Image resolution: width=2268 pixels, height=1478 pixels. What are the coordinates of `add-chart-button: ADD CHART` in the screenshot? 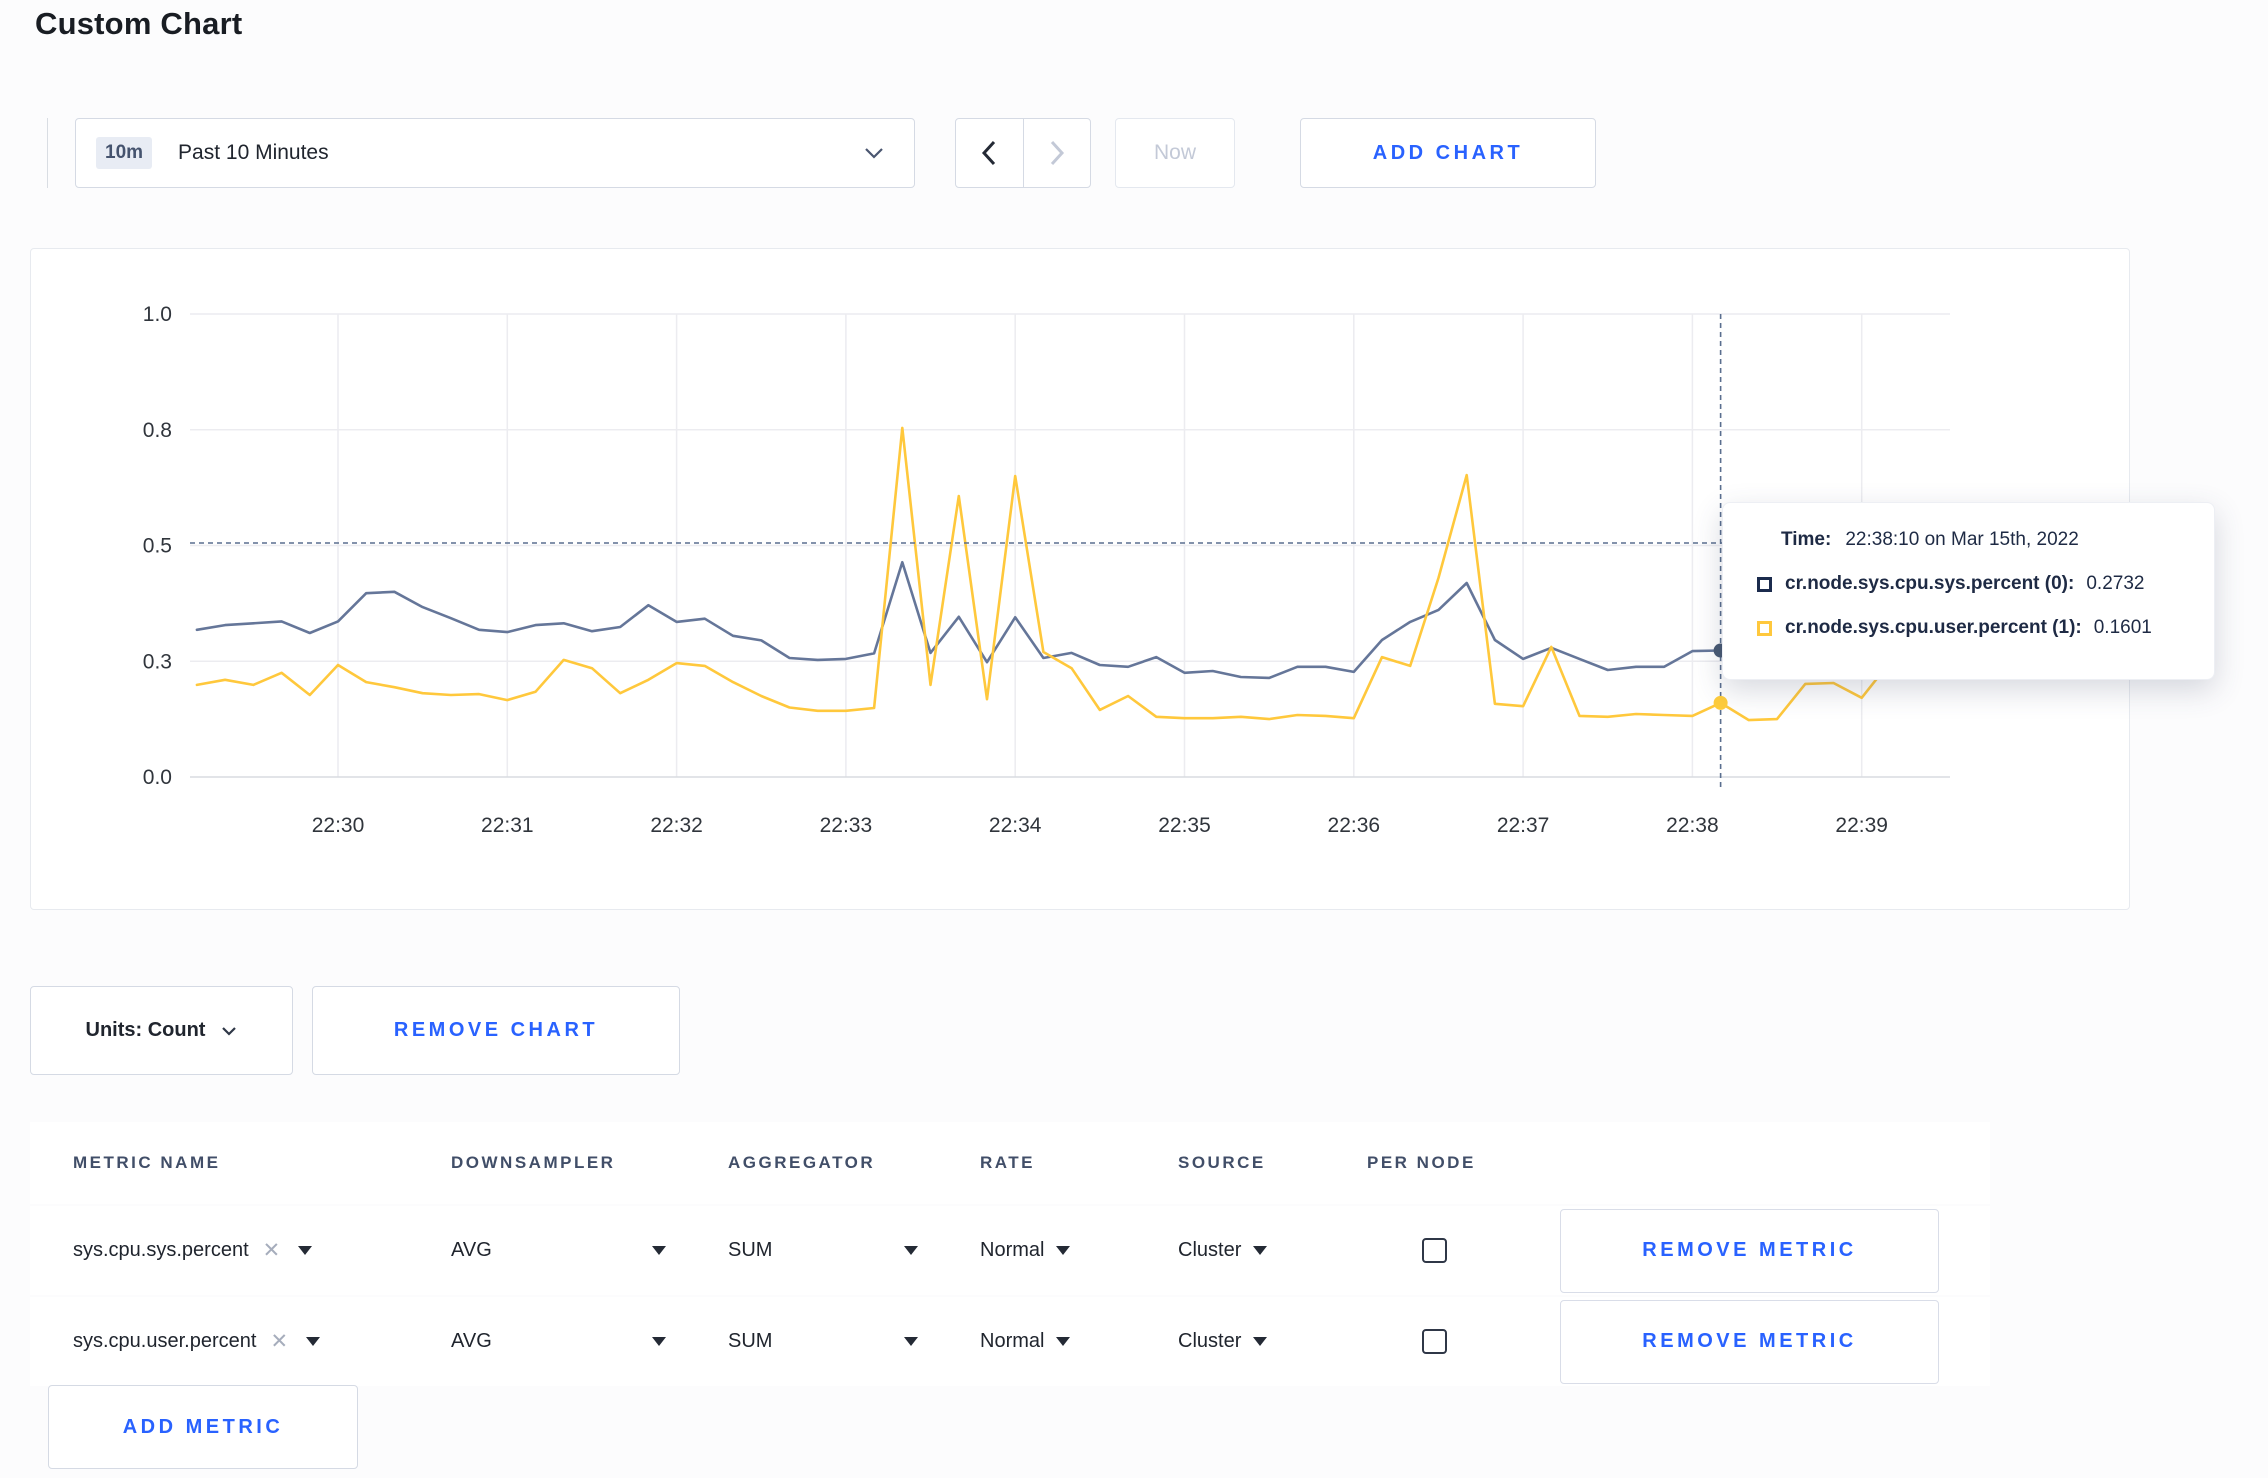 It's located at (1448, 153).